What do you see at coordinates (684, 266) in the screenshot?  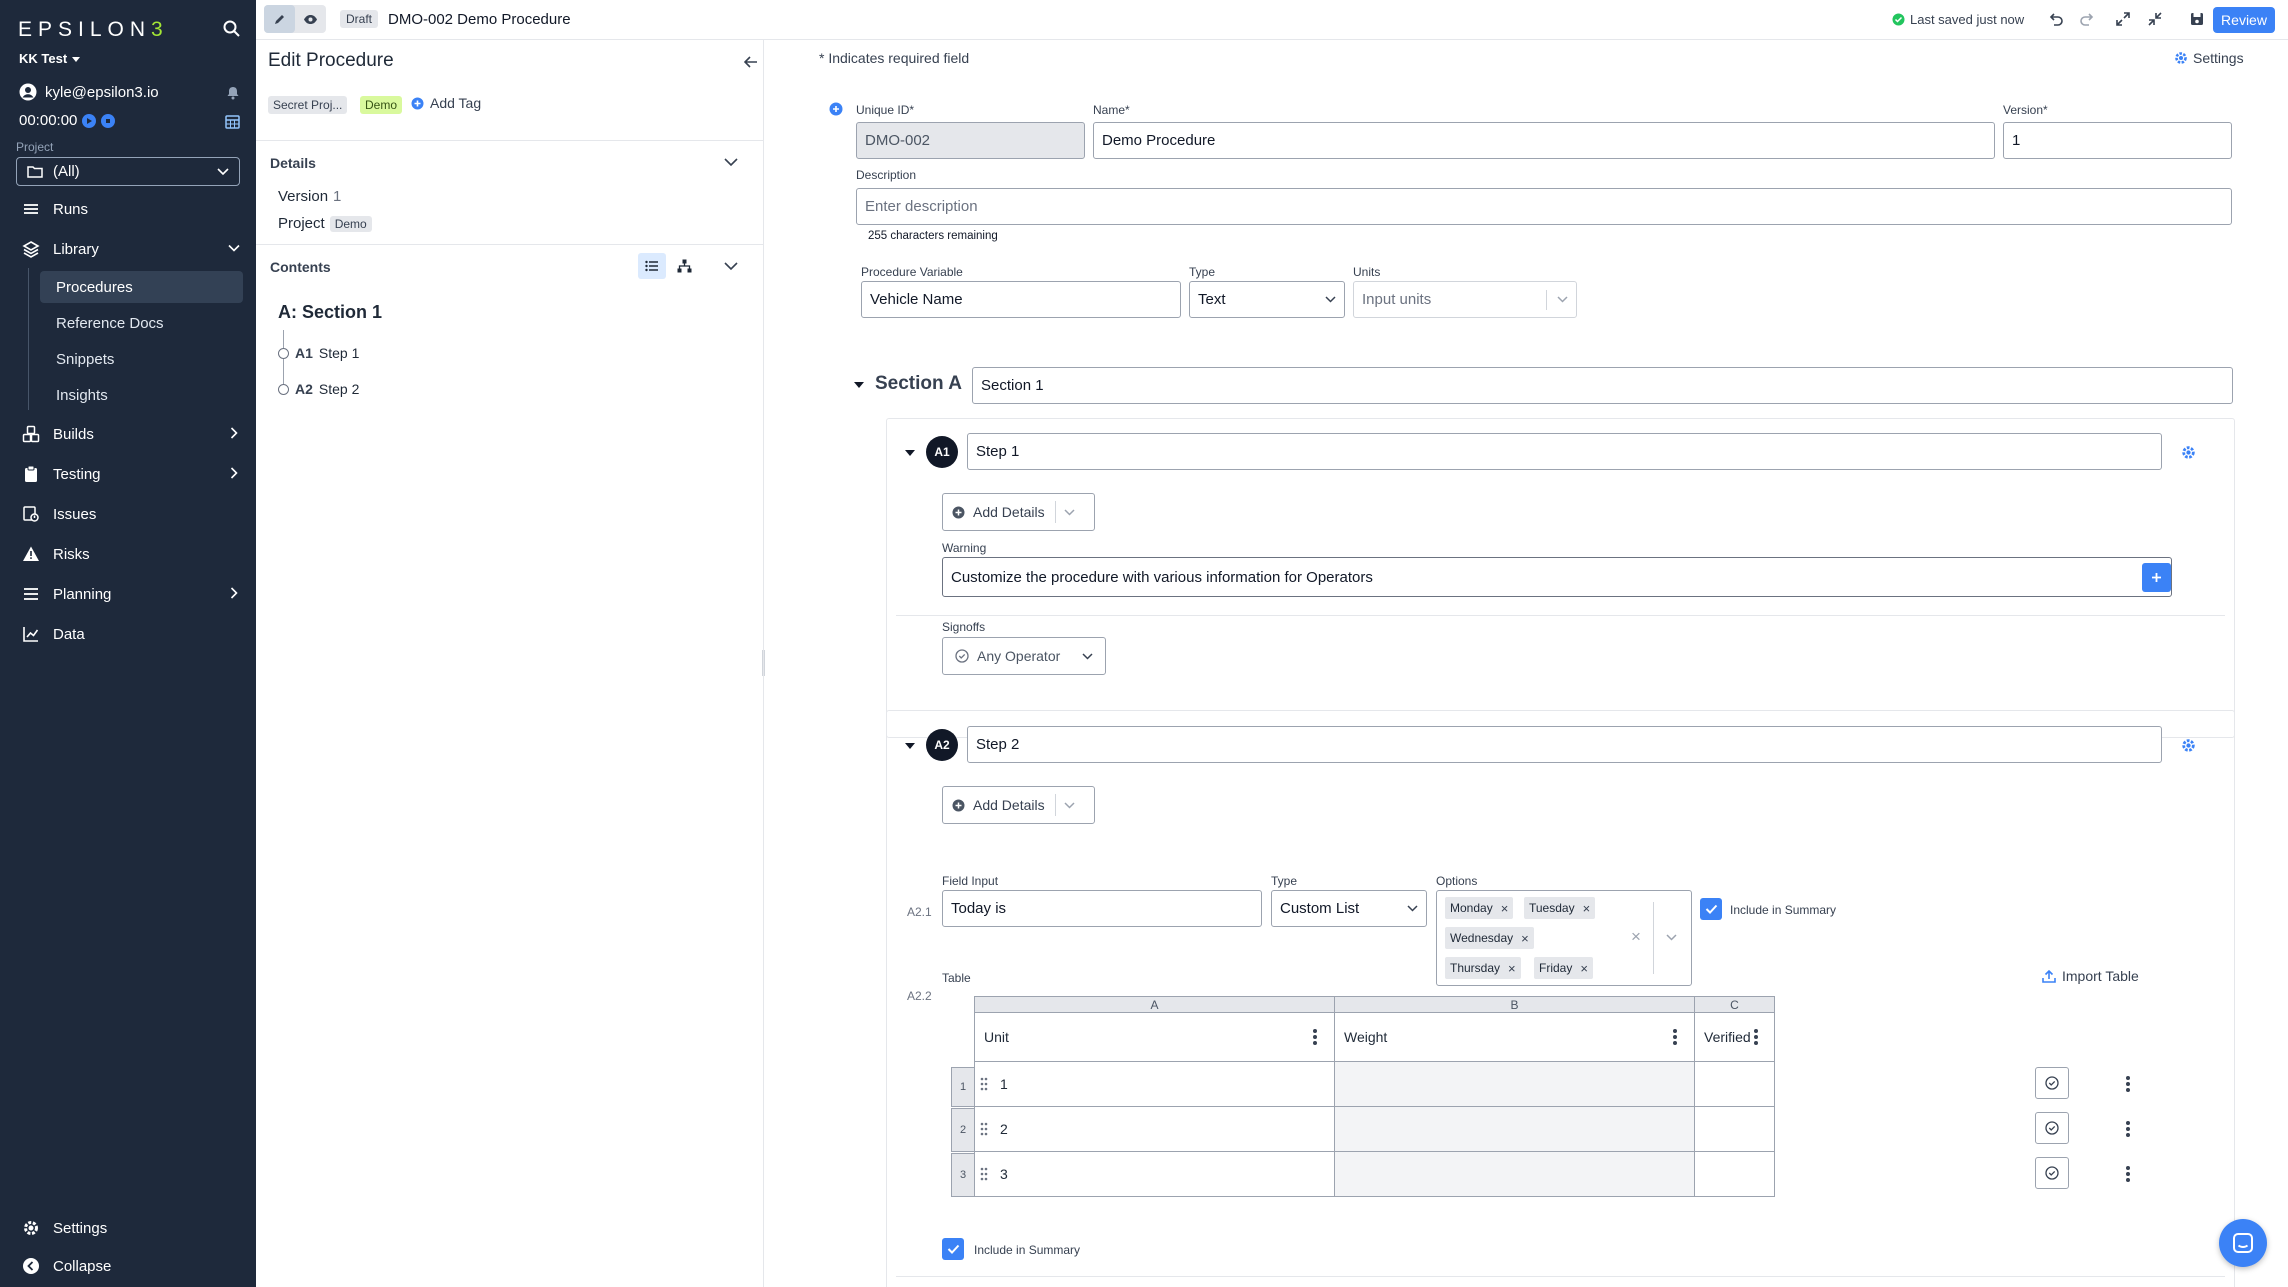 I see `tree-view-button` at bounding box center [684, 266].